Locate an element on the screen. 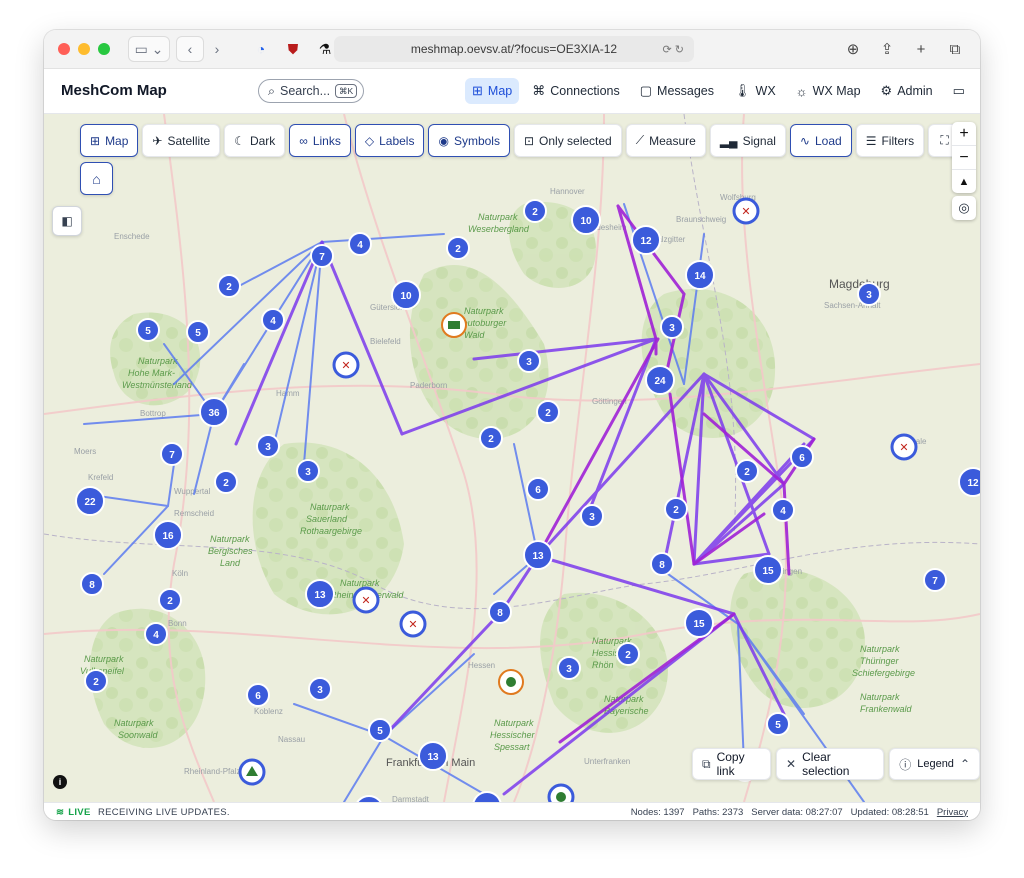 The width and height of the screenshot is (1024, 878). cluster-marker: 12 is located at coordinates (646, 240).